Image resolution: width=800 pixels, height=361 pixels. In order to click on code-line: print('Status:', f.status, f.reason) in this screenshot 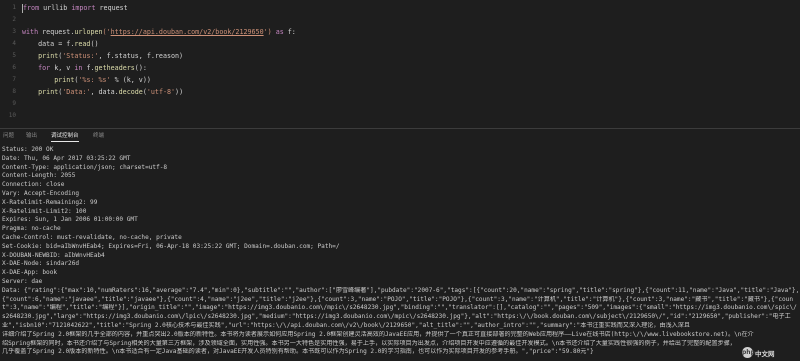, I will do `click(102, 56)`.